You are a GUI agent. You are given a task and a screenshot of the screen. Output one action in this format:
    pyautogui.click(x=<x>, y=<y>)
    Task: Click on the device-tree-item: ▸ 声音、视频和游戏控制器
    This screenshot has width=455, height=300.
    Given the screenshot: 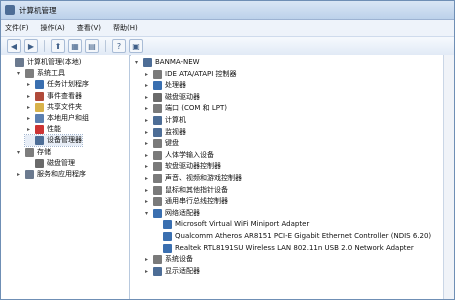 What is the action you would take?
    pyautogui.click(x=192, y=178)
    